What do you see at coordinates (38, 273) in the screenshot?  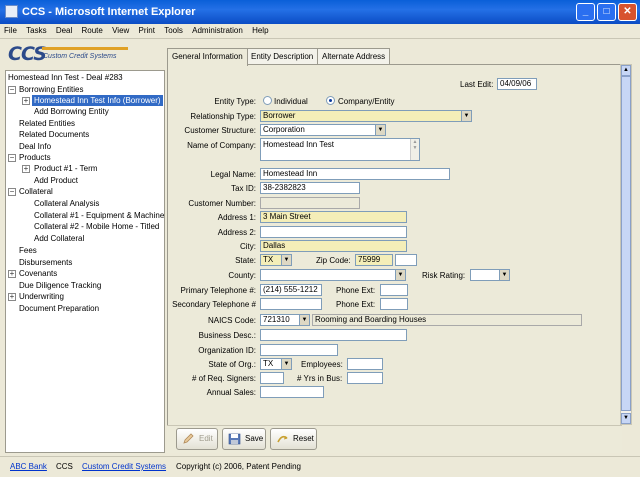 I see `tree-covenants: Covenants` at bounding box center [38, 273].